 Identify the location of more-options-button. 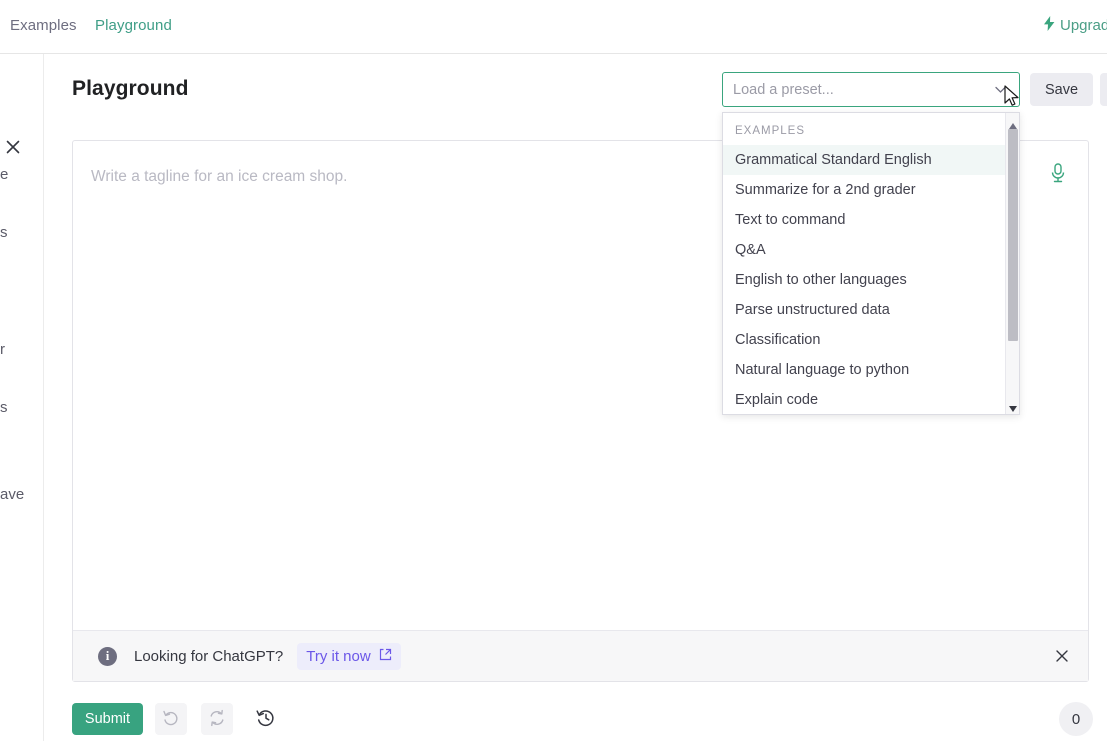
(1103, 89).